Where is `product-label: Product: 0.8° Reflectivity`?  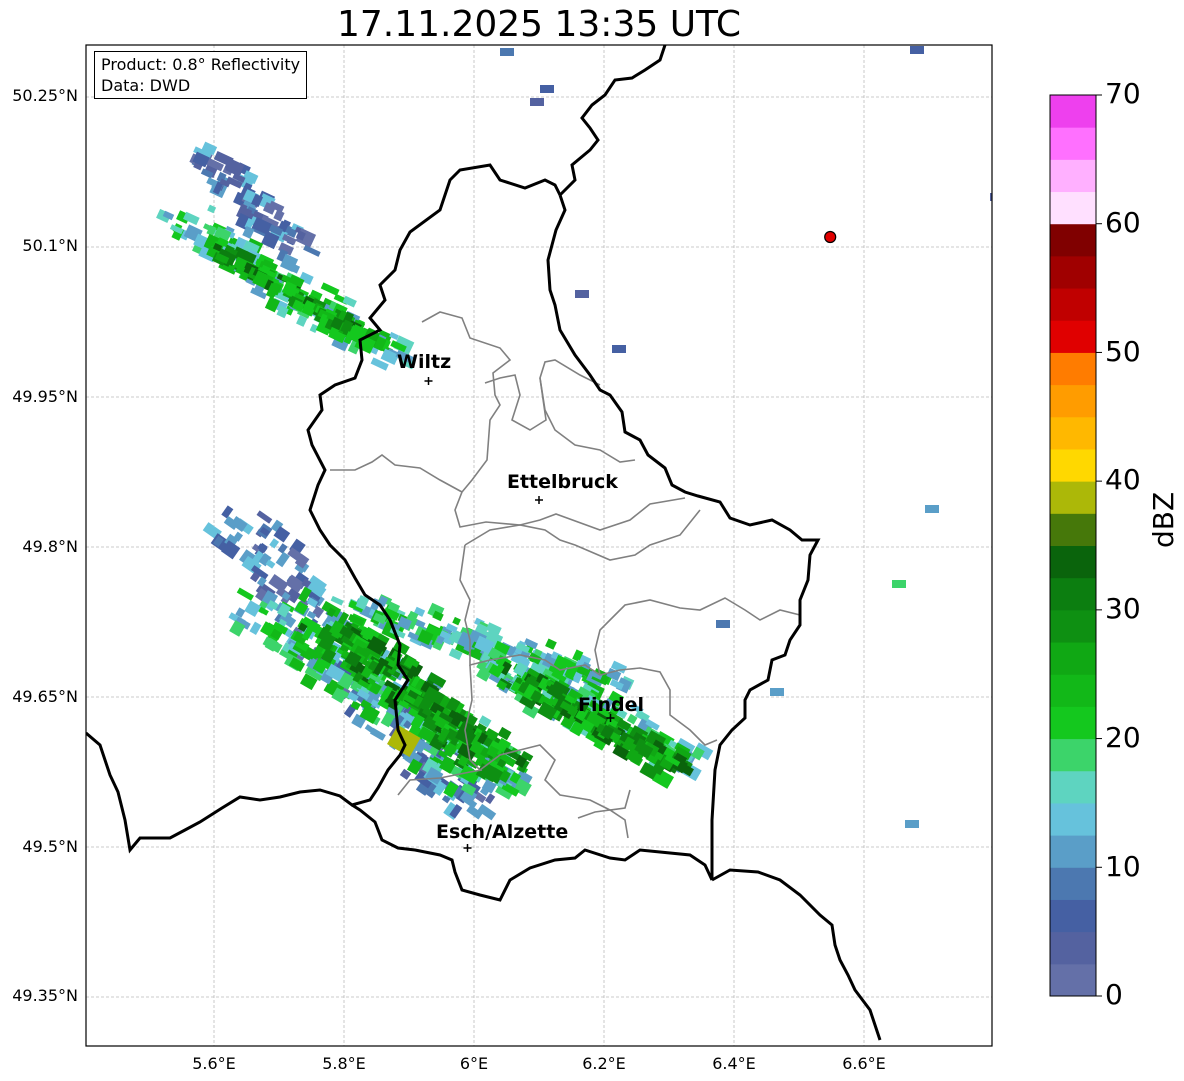
product-label: Product: 0.8° Reflectivity is located at coordinates (201, 64).